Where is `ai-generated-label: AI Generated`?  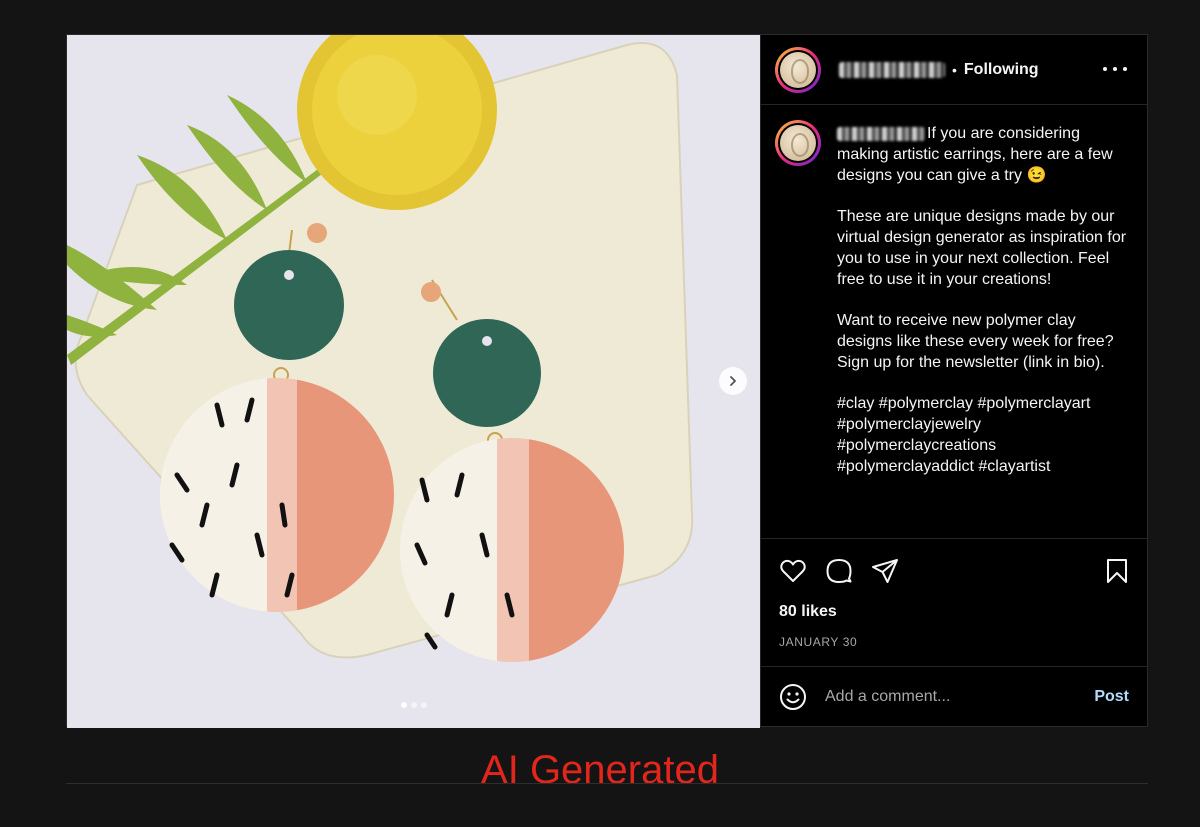 ai-generated-label: AI Generated is located at coordinates (600, 770).